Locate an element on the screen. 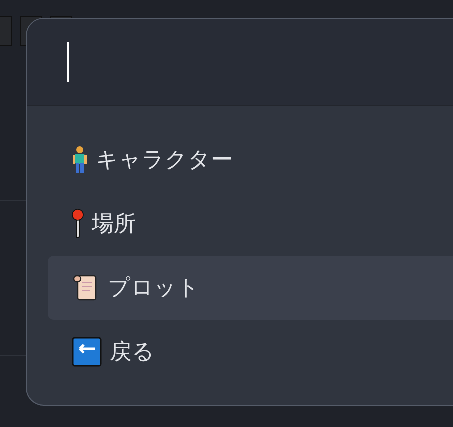  menu-item: キャラクター is located at coordinates (250, 160).